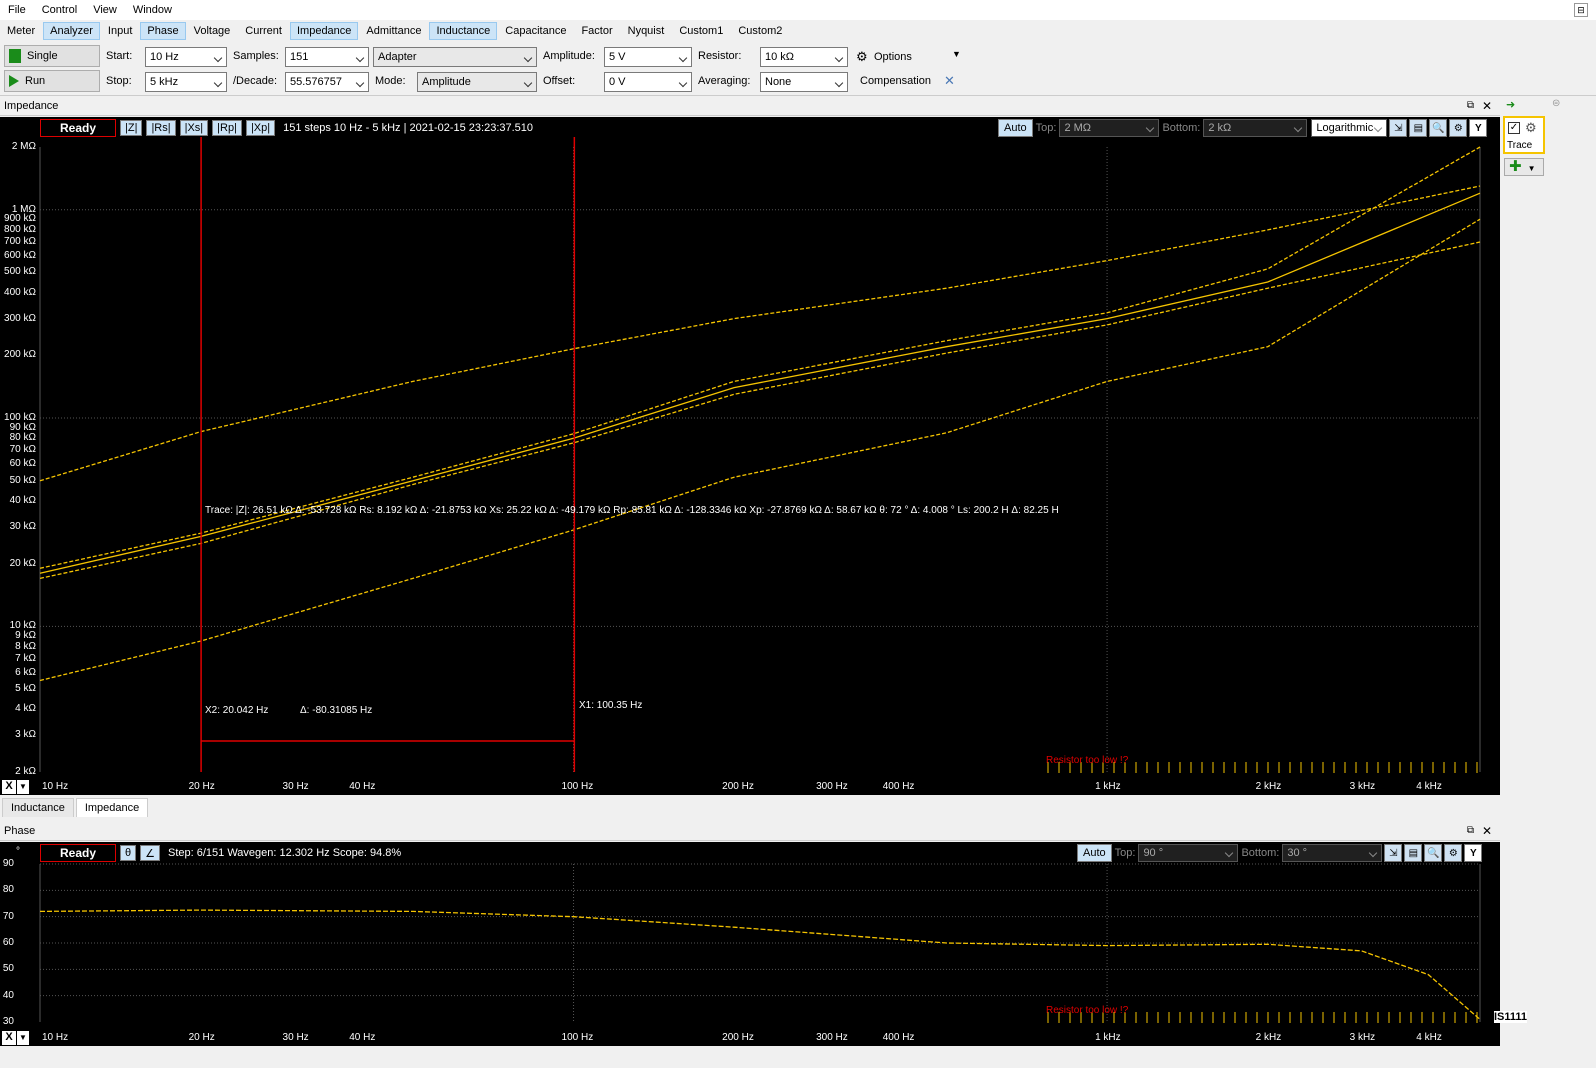 The width and height of the screenshot is (1596, 1068). Describe the element at coordinates (8, 863) in the screenshot. I see `phase-y-tick-label: 90` at that location.